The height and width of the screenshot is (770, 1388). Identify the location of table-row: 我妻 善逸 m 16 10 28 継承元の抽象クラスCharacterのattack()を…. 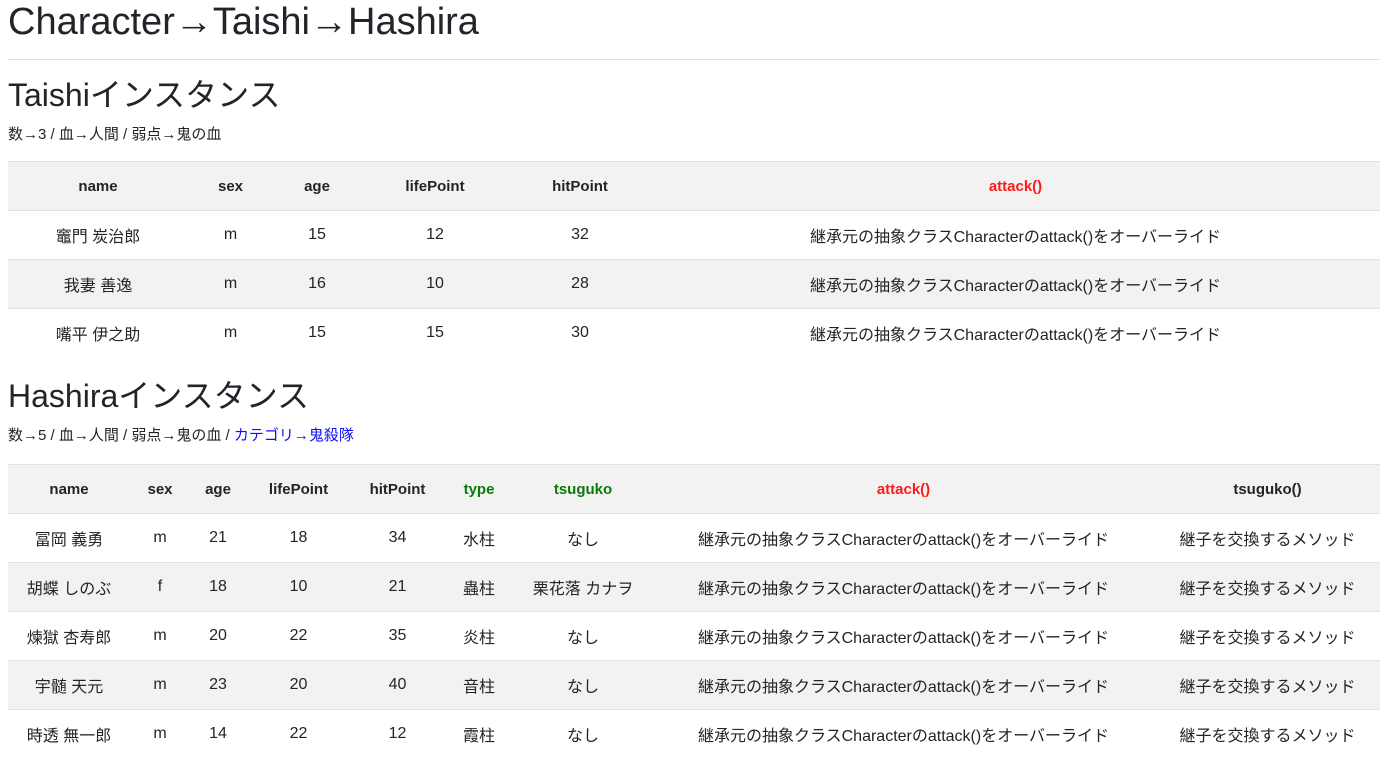
(694, 284).